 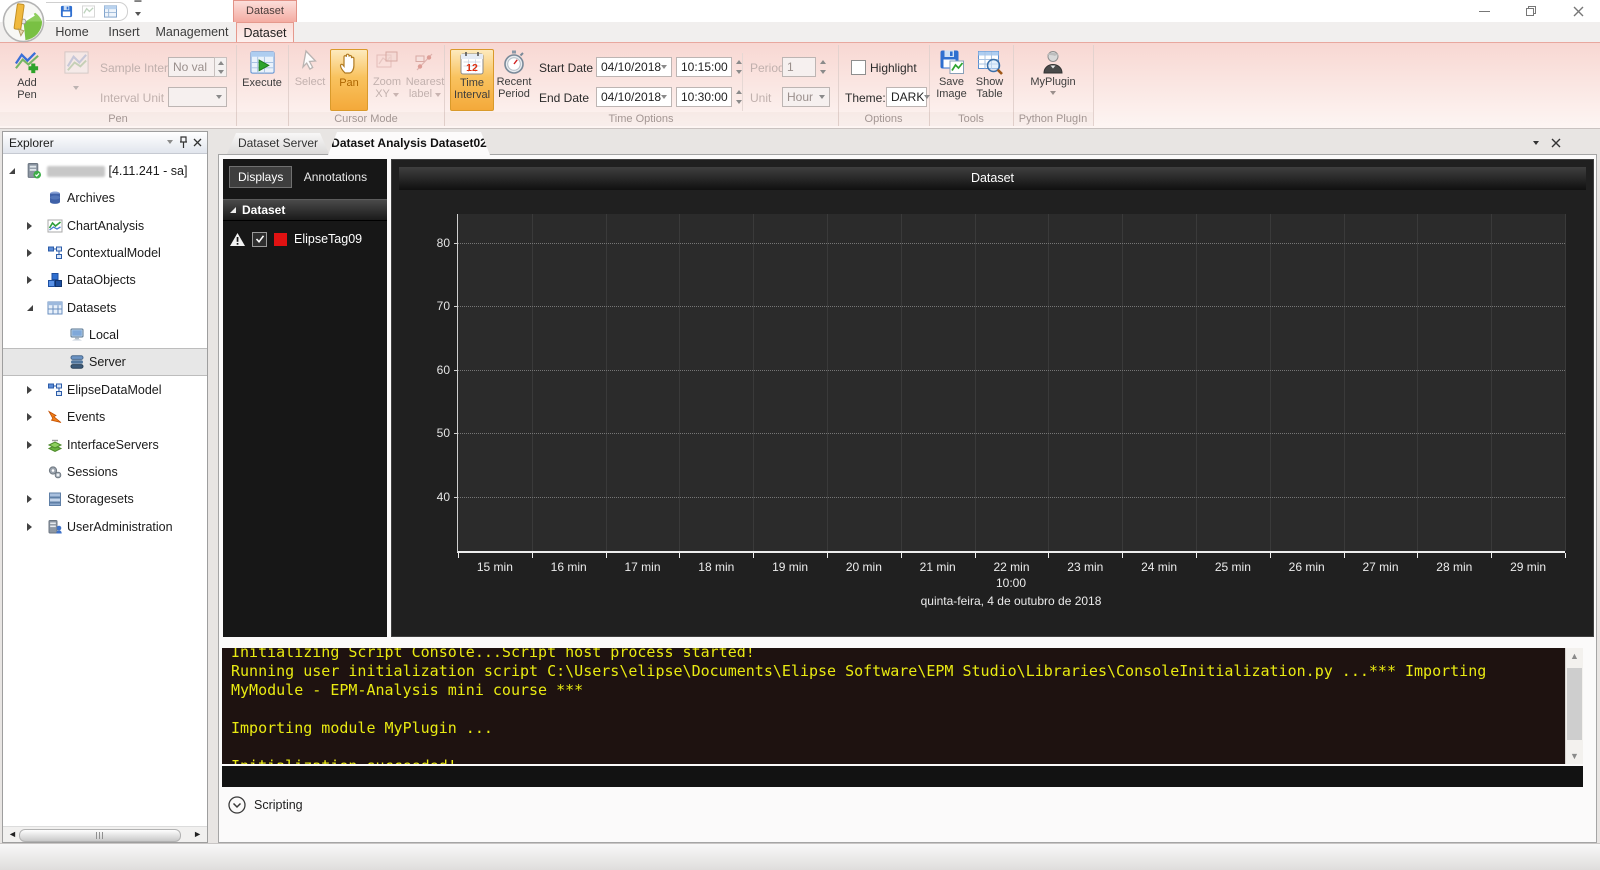 What do you see at coordinates (262, 79) in the screenshot?
I see `execute-button: Execute` at bounding box center [262, 79].